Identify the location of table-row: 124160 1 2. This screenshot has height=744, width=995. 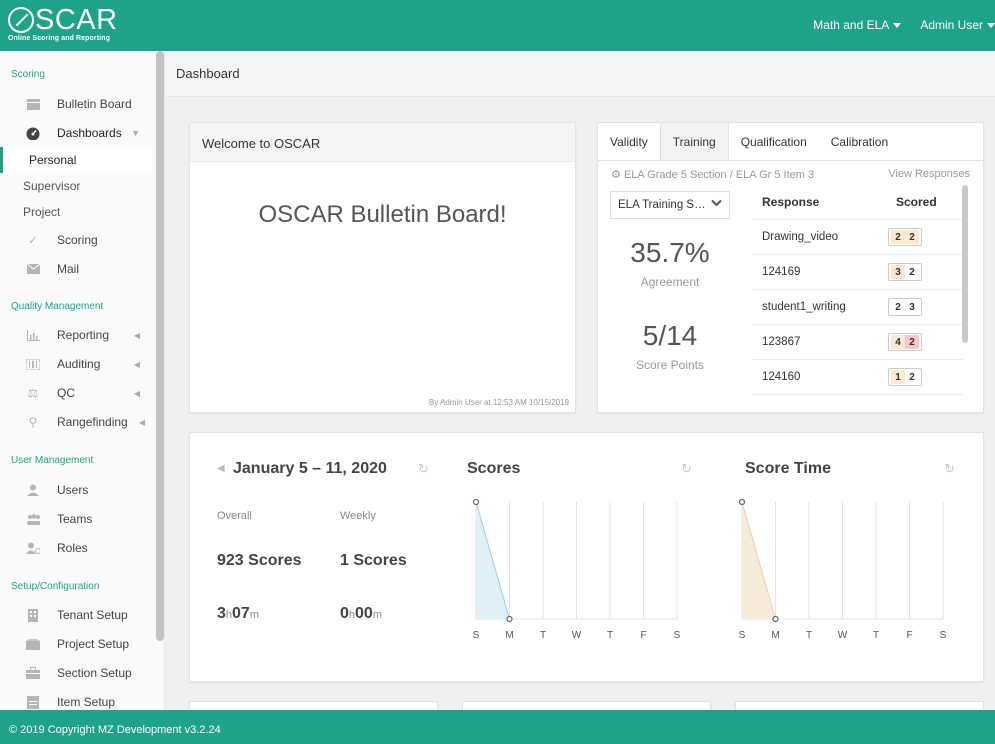
(858, 377).